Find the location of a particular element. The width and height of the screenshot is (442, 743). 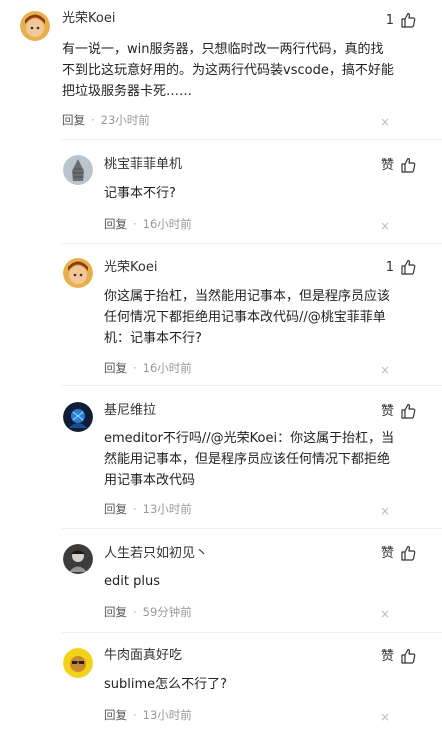

username: 牛肉面真好吃 is located at coordinates (143, 656).